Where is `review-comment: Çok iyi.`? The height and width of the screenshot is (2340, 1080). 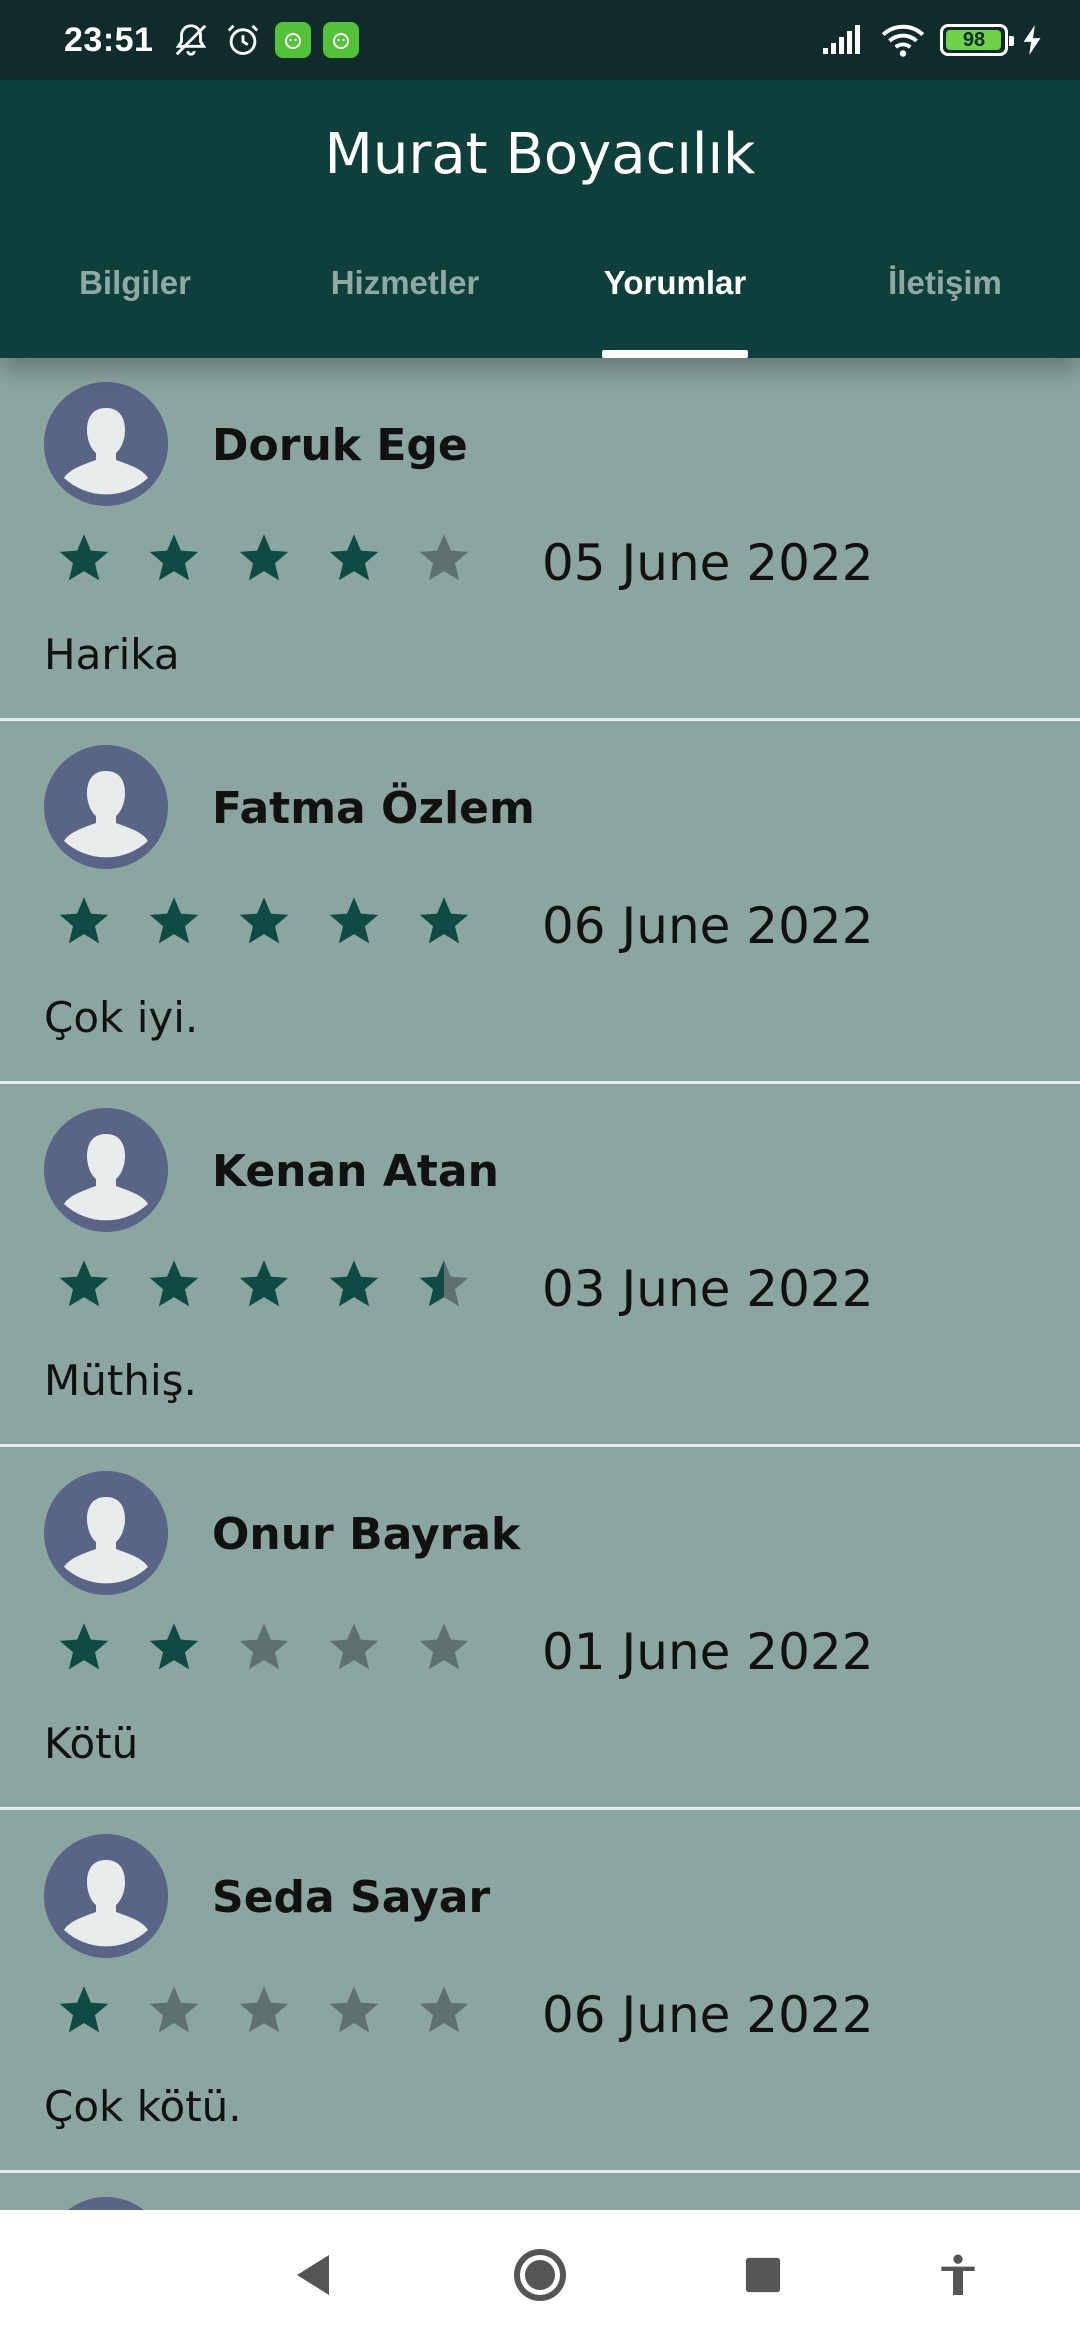
review-comment: Çok iyi. is located at coordinates (121, 1017).